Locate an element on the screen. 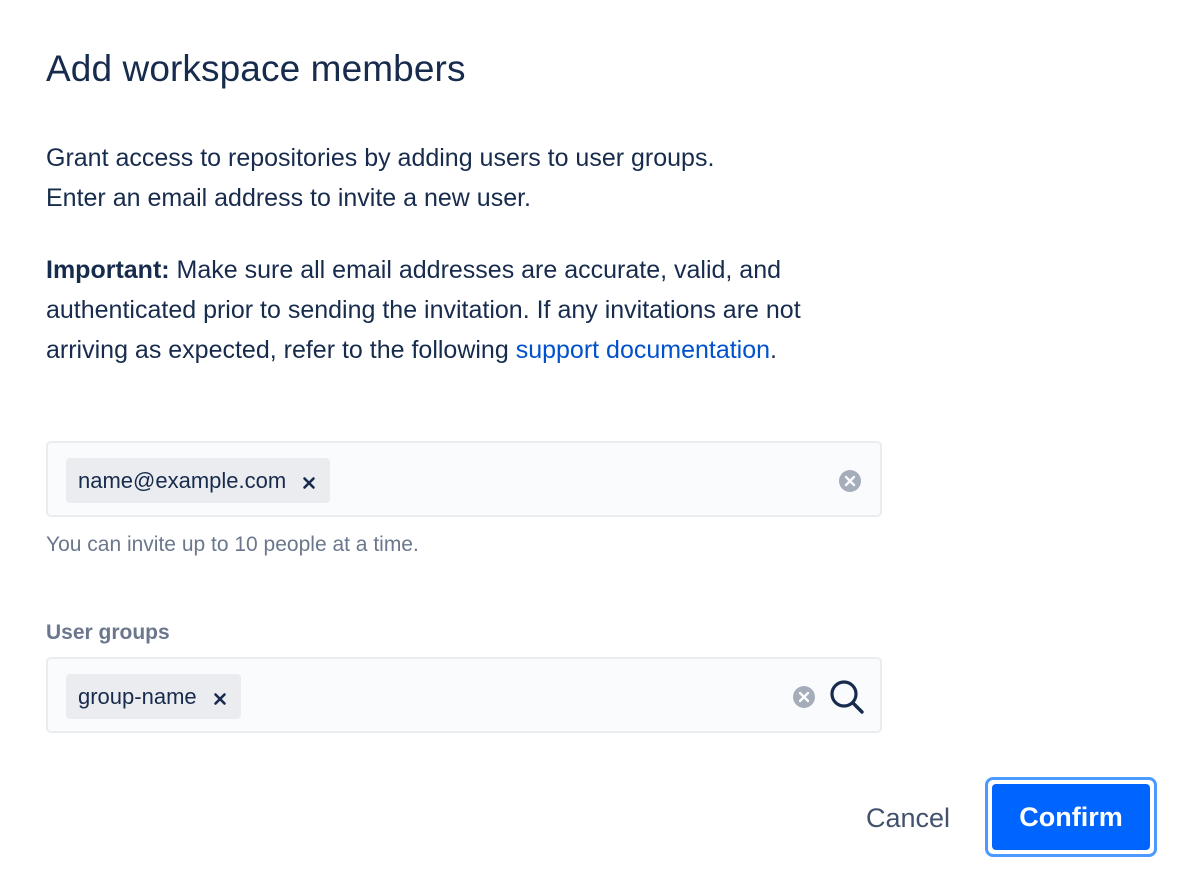  email-tag: name@example.com is located at coordinates (198, 480).